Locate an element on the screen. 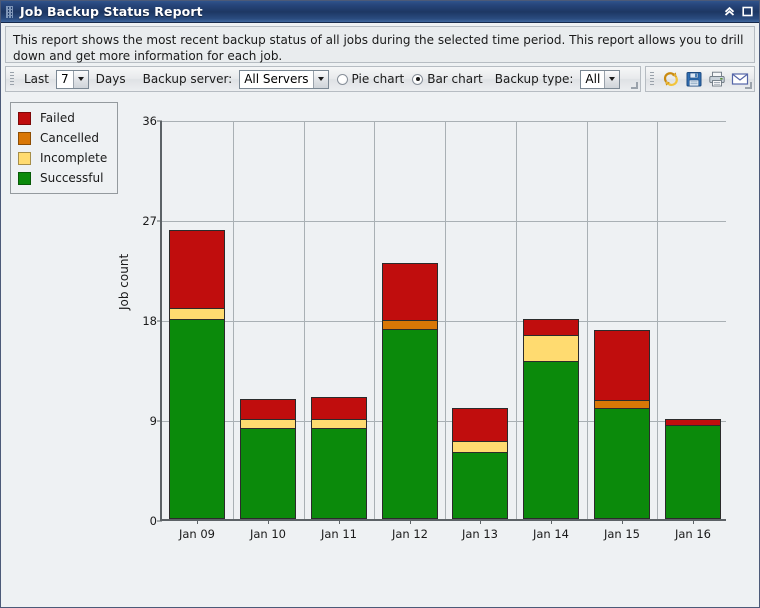 This screenshot has width=760, height=608. save-button is located at coordinates (693, 79).